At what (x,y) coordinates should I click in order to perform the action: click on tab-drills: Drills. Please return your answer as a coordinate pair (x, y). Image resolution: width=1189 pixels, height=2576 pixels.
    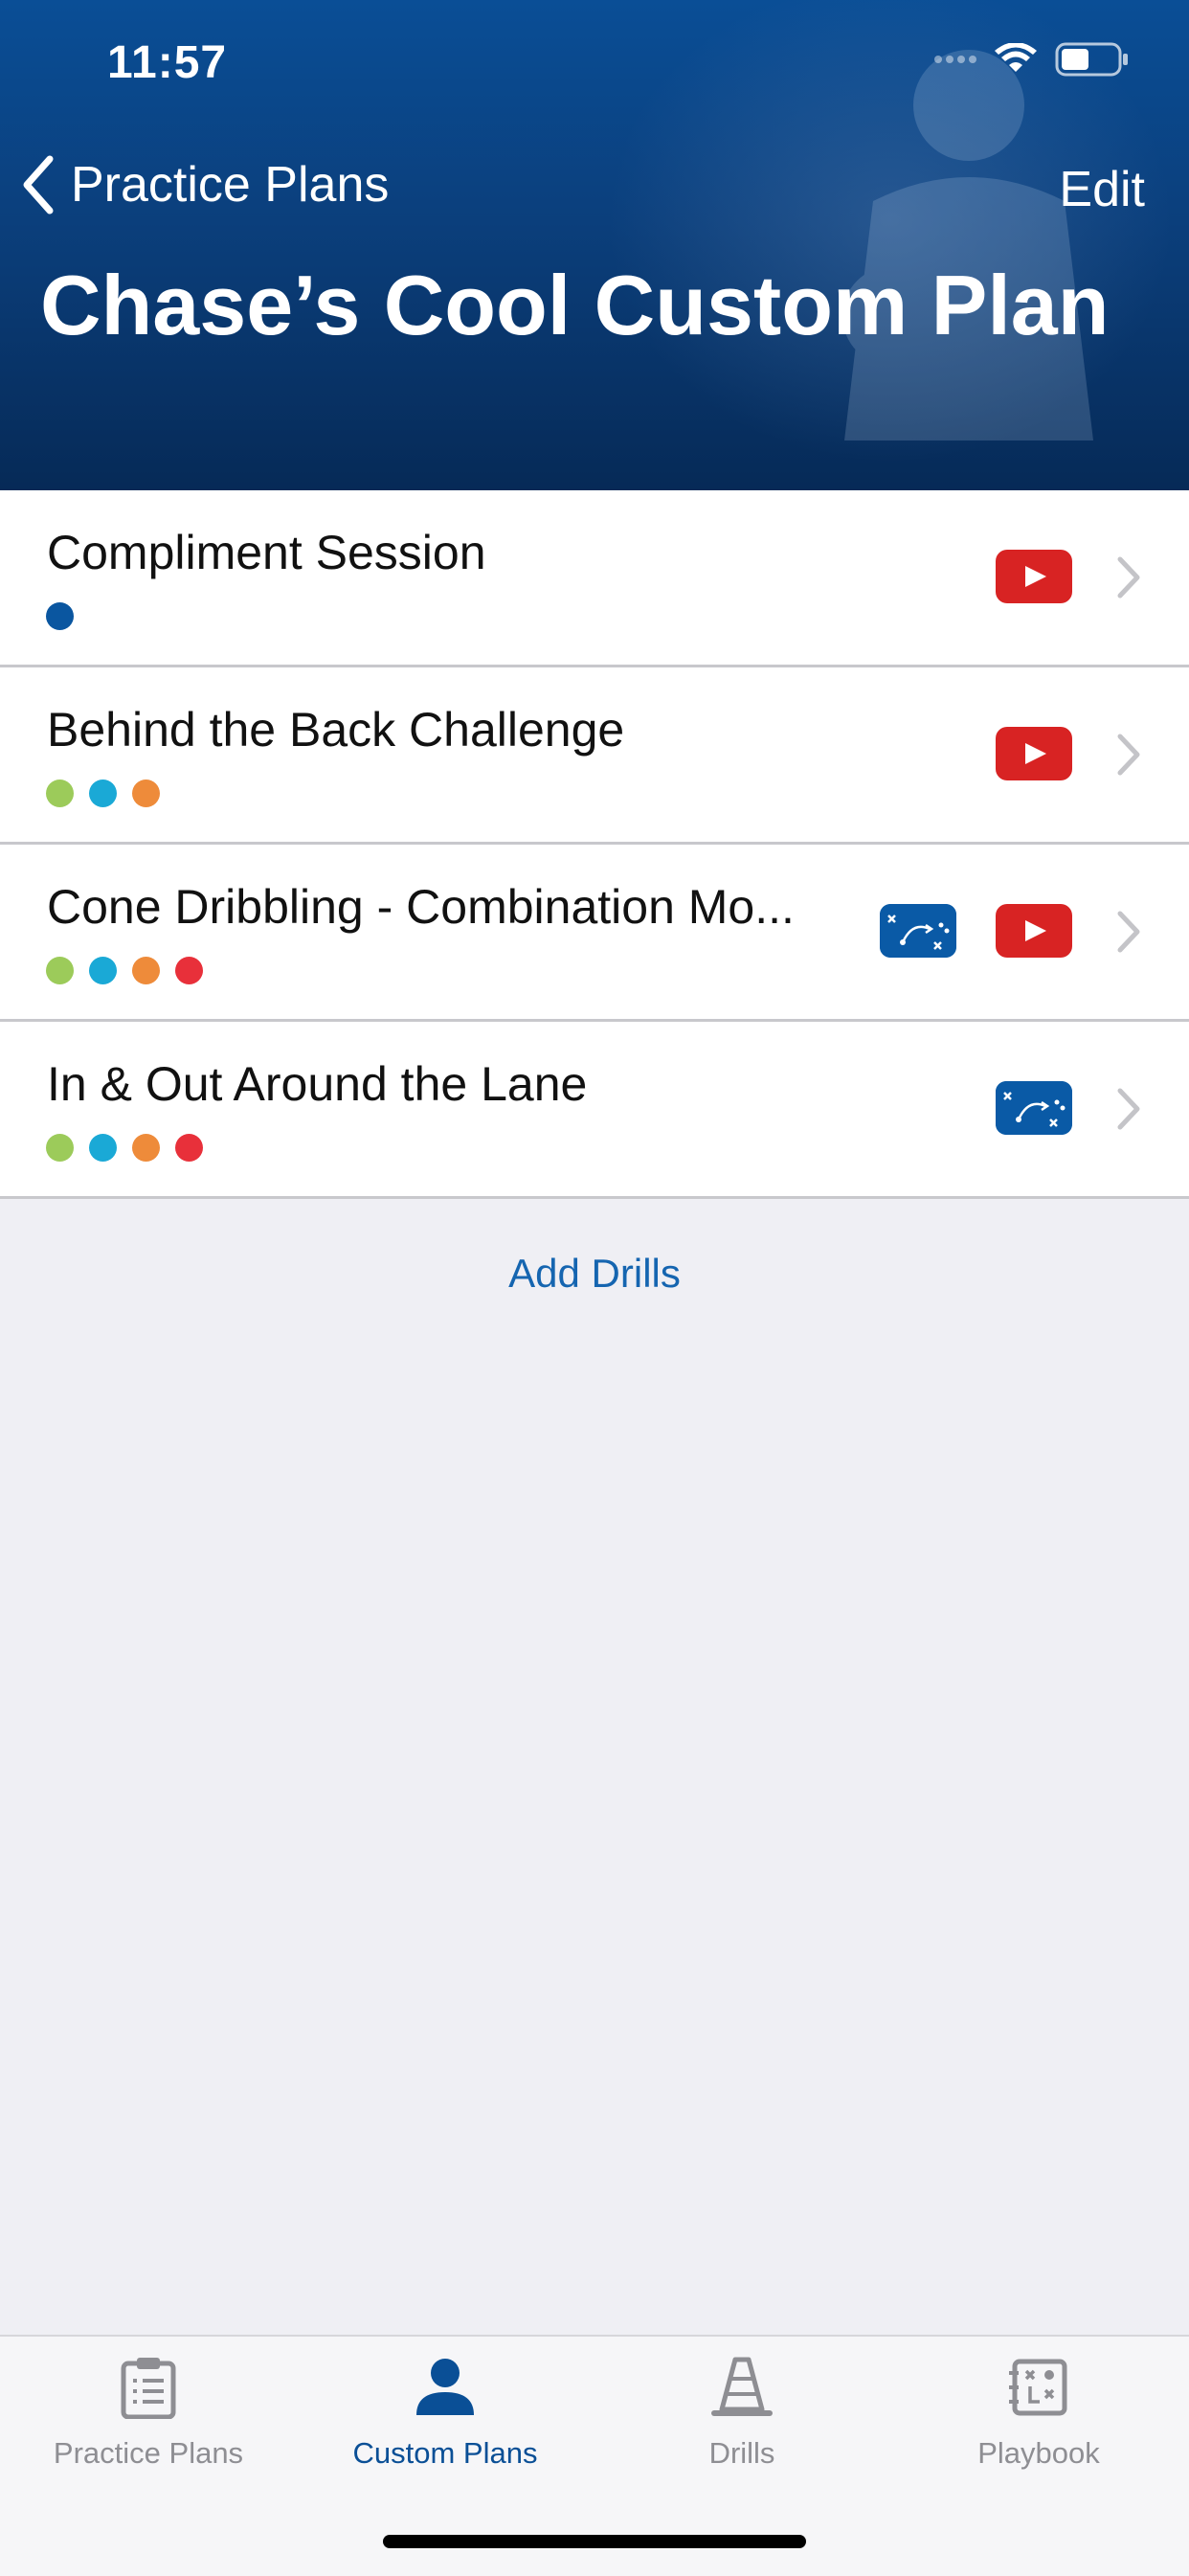
    Looking at the image, I should click on (742, 2418).